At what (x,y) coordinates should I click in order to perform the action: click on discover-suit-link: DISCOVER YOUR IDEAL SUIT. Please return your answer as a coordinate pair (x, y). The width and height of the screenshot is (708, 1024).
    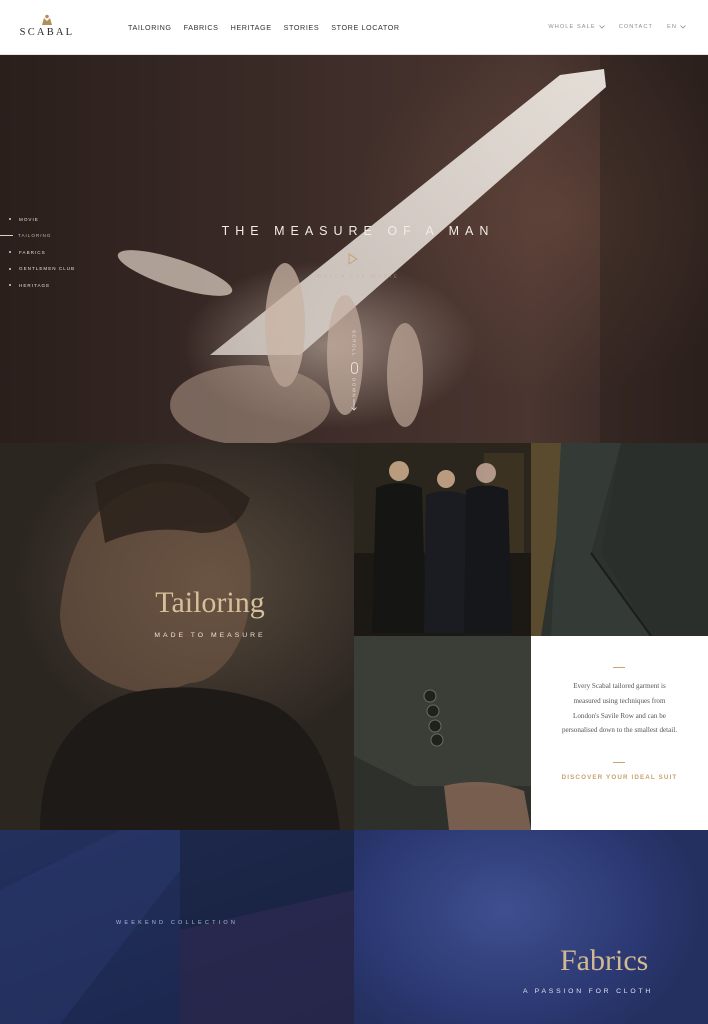
    Looking at the image, I should click on (619, 778).